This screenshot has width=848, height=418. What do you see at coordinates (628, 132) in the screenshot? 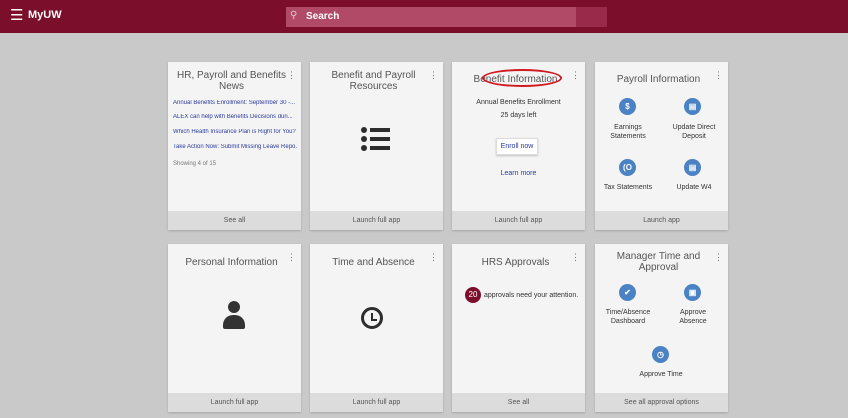
I see `earnings-statements-link: Earnings Statements` at bounding box center [628, 132].